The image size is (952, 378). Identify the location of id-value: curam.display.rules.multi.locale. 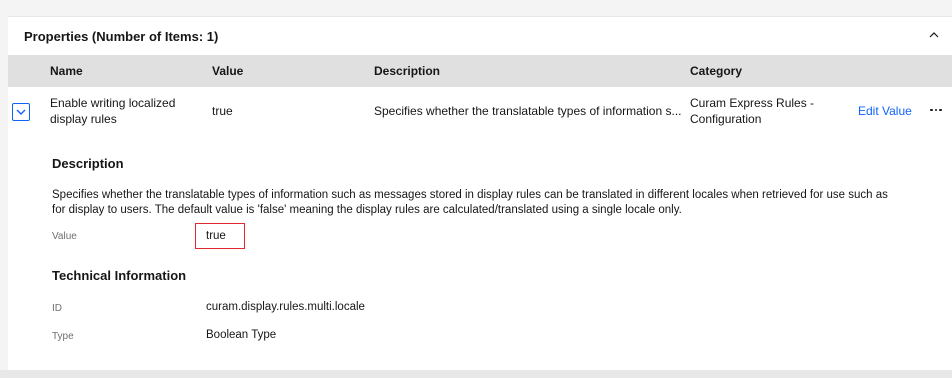
(285, 307).